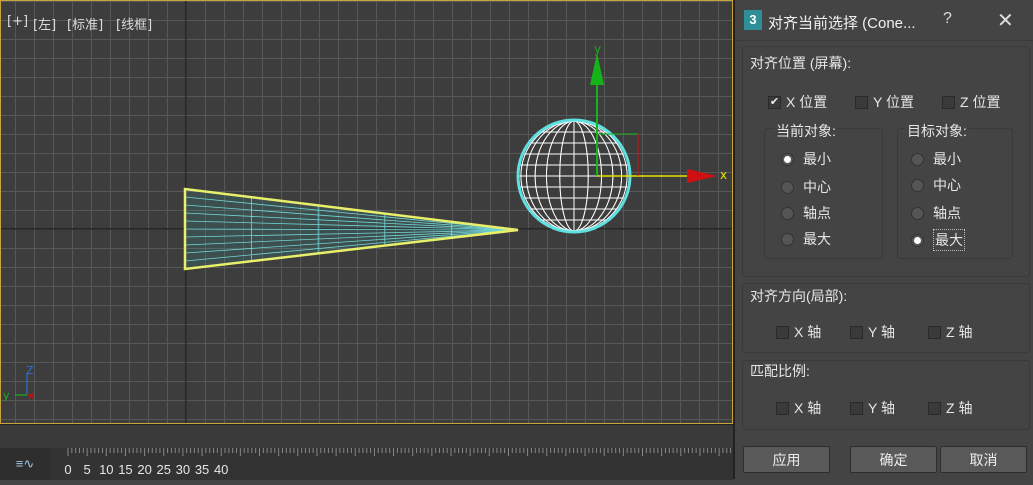 The height and width of the screenshot is (485, 1033). Describe the element at coordinates (1005, 20) in the screenshot. I see `close-icon: ✕` at that location.